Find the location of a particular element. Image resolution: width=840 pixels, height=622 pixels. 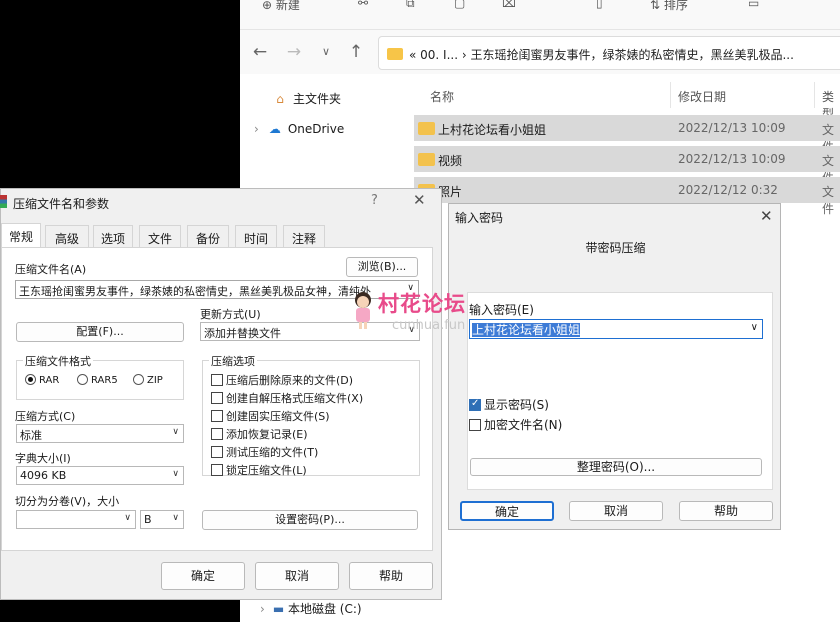

watermark-mascot-icon is located at coordinates (363, 310).